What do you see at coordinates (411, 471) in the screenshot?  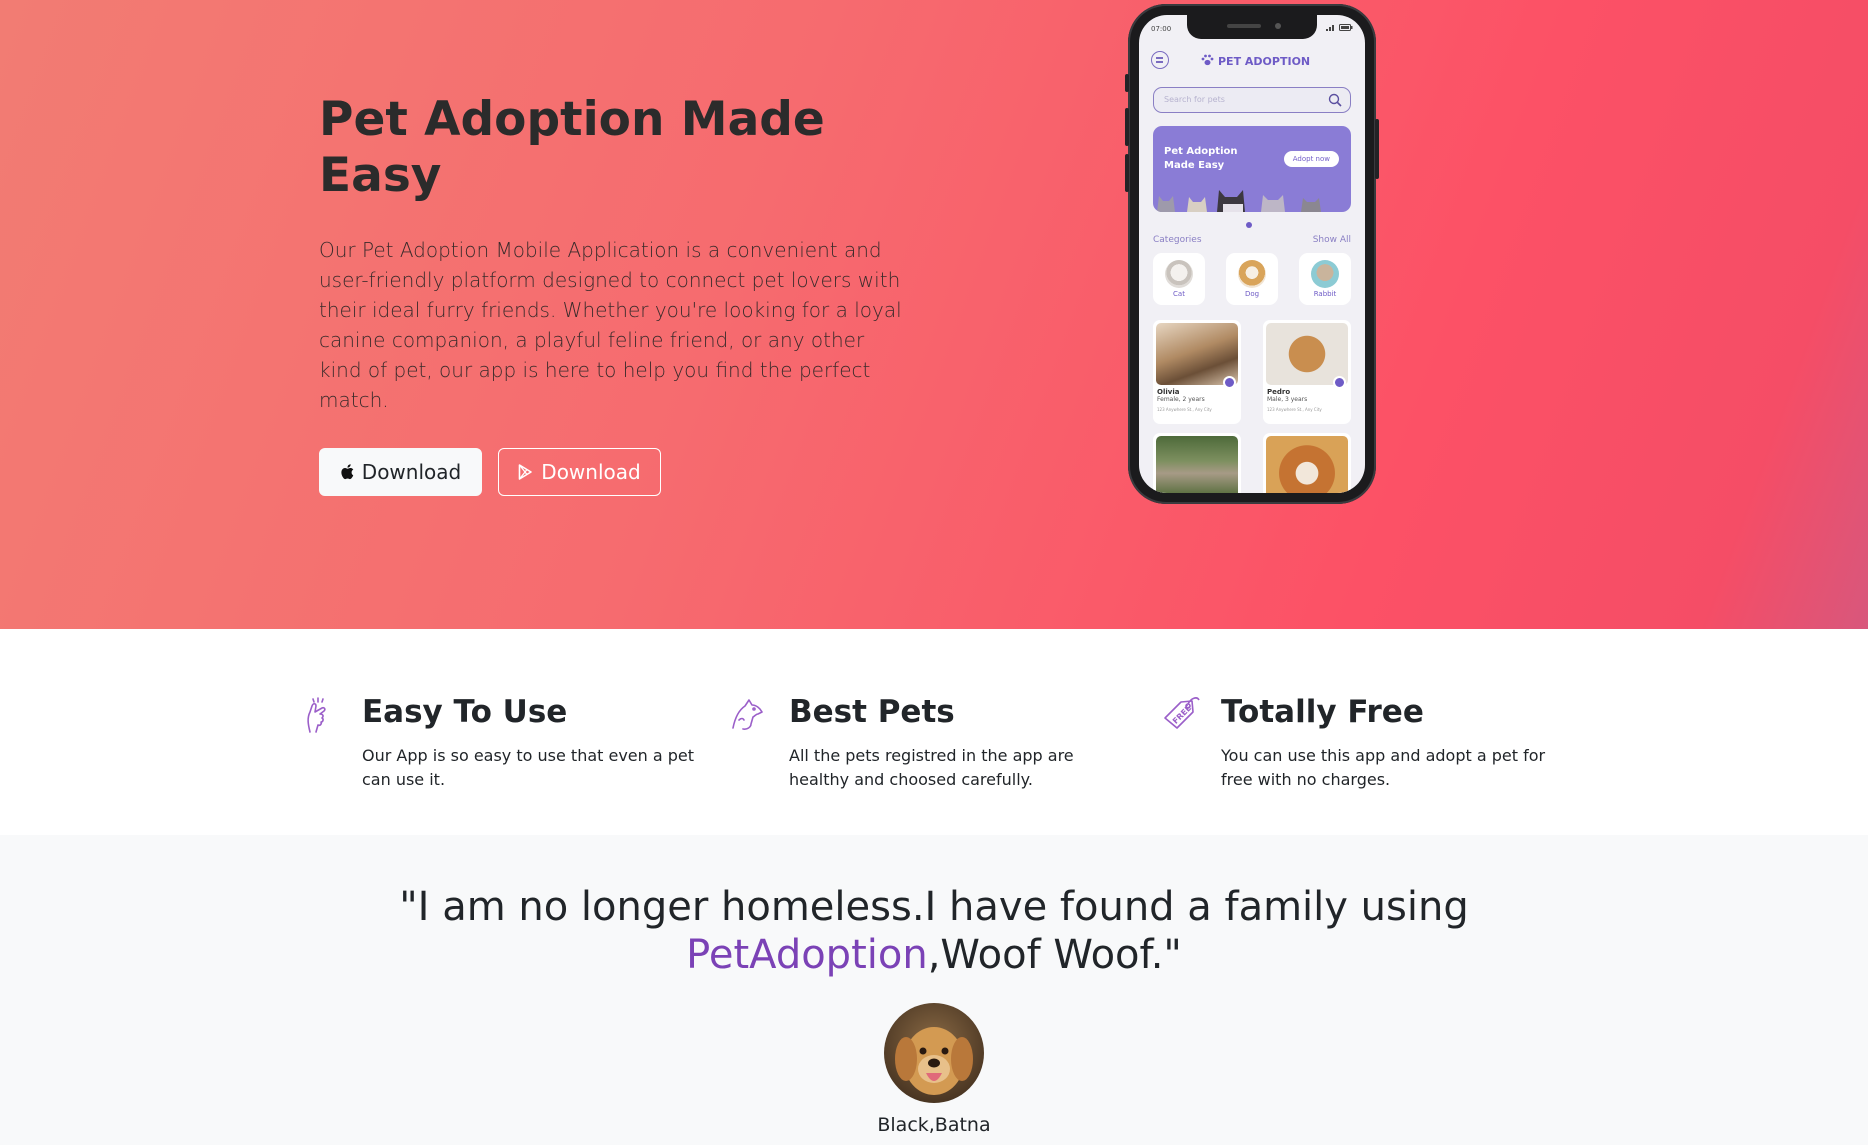 I see `app-store-download-label: Download` at bounding box center [411, 471].